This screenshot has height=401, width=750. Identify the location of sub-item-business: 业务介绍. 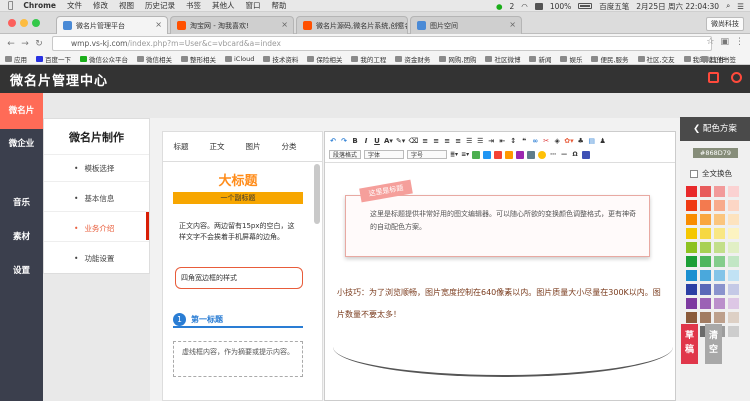
(94, 228).